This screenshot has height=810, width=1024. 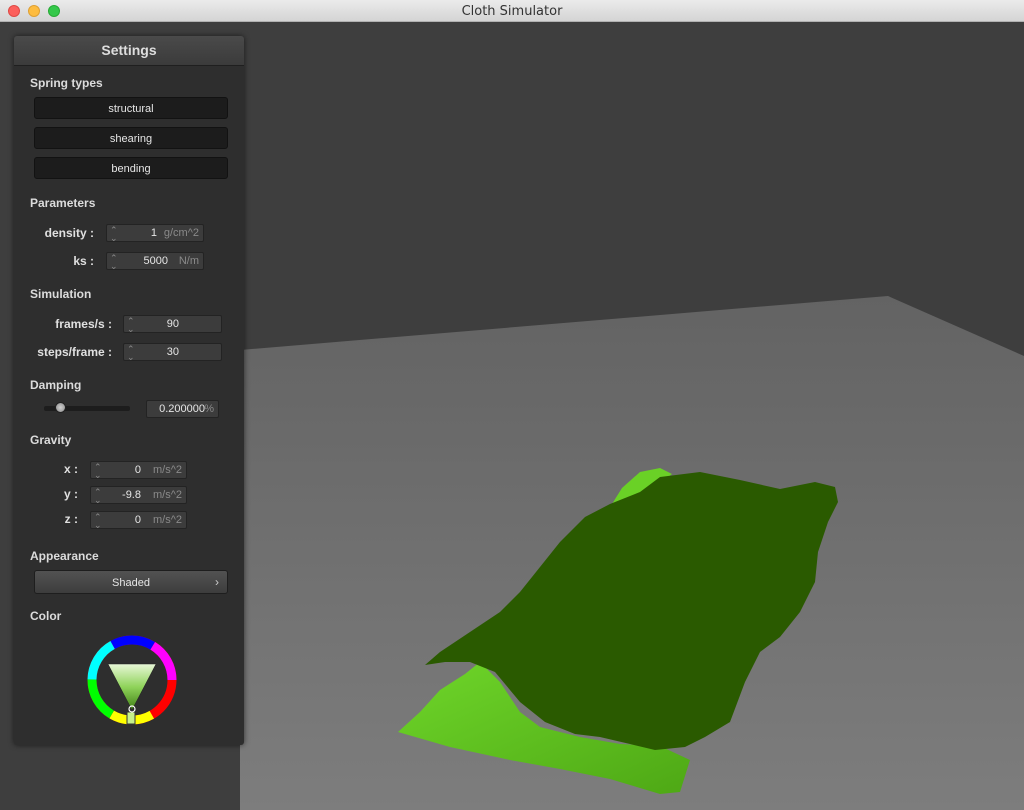 I want to click on damping-value: 0.200000, so click(x=182, y=409).